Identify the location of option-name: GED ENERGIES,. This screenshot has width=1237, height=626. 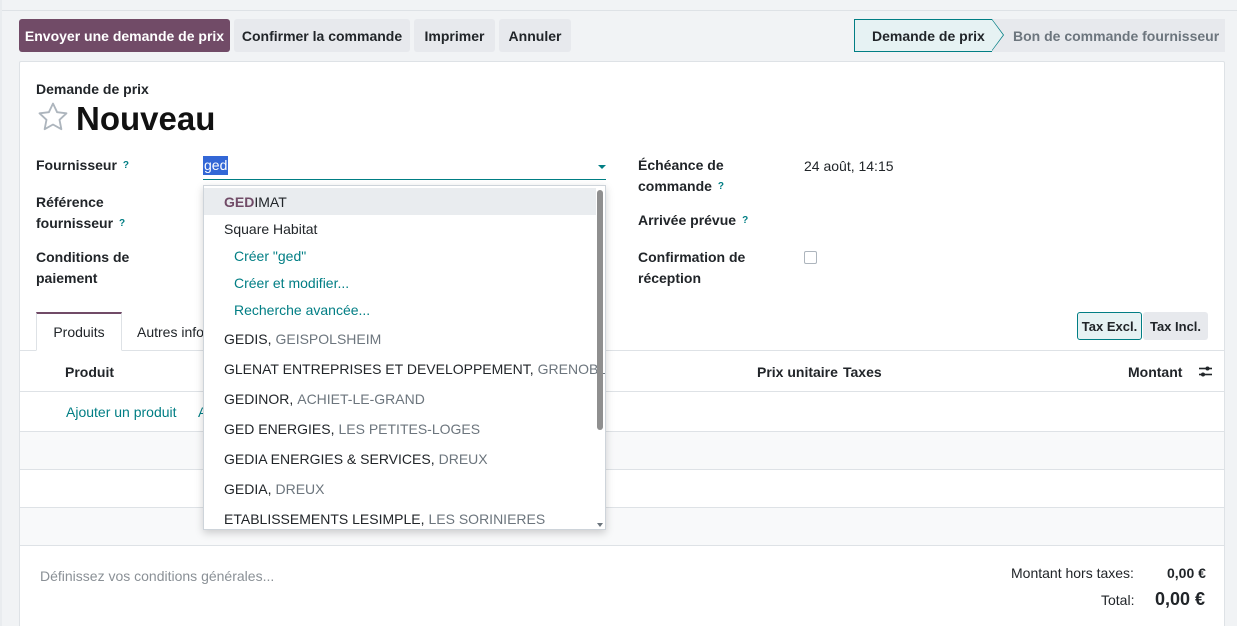
(279, 428).